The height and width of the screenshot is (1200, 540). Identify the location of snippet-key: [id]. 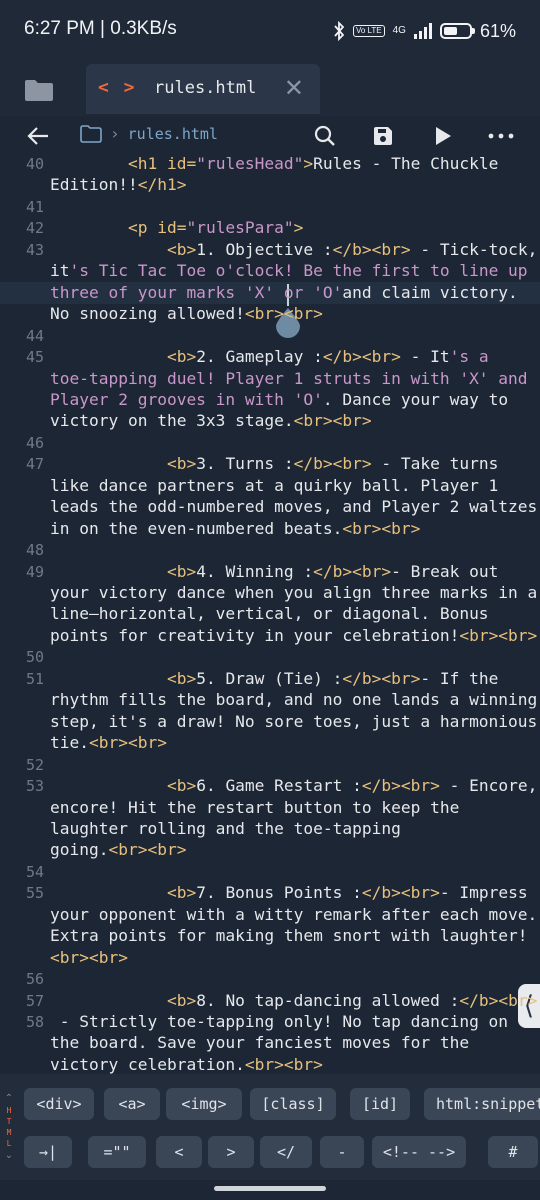
(380, 1104).